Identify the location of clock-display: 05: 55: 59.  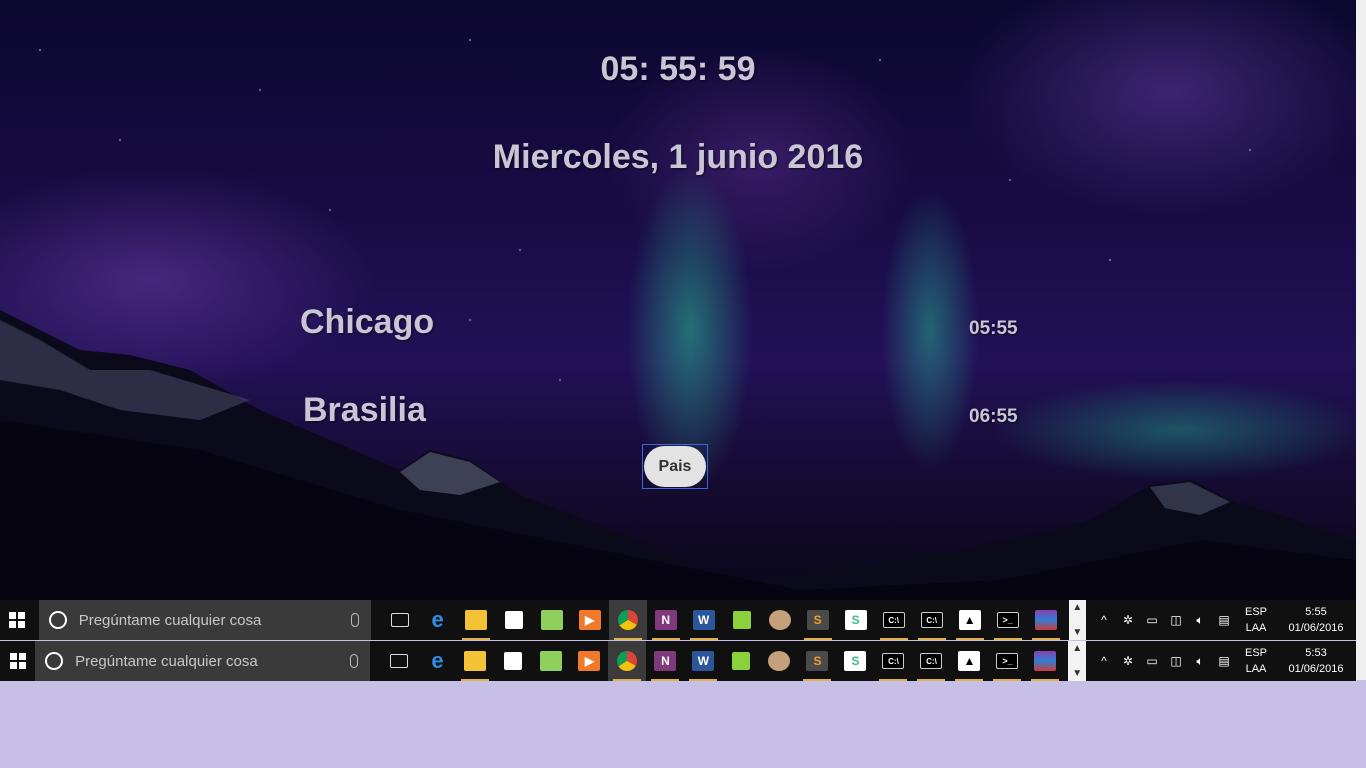
(678, 69).